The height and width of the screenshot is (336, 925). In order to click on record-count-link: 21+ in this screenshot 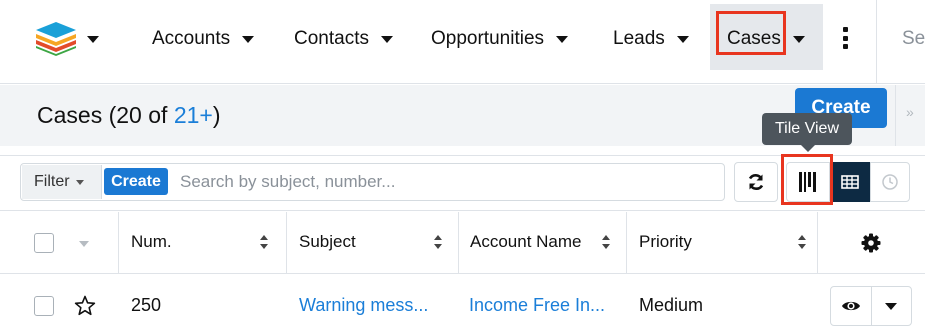, I will do `click(193, 115)`.